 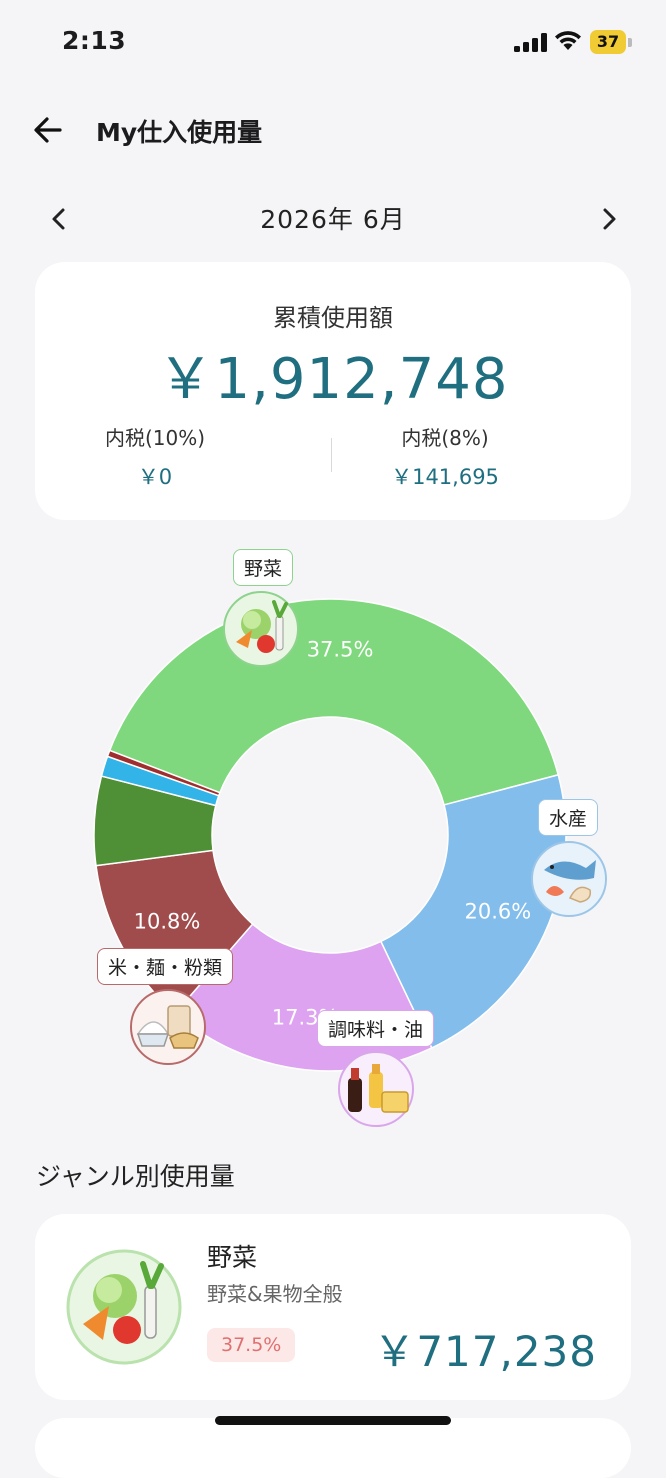 What do you see at coordinates (333, 43) in the screenshot?
I see `status-bar: 2:13 37` at bounding box center [333, 43].